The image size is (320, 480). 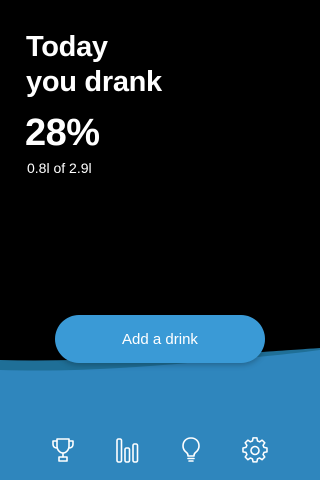 What do you see at coordinates (67, 47) in the screenshot?
I see `title-line-1: Today` at bounding box center [67, 47].